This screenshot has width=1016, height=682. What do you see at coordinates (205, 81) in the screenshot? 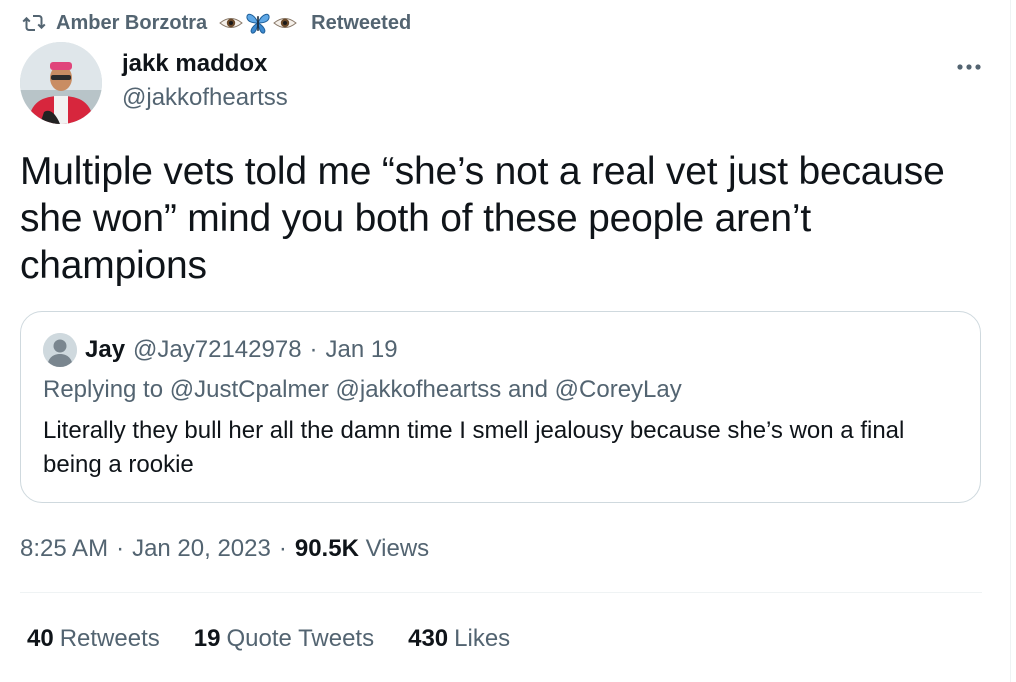
I see `author-names: jakk maddox @jakkofheartss` at bounding box center [205, 81].